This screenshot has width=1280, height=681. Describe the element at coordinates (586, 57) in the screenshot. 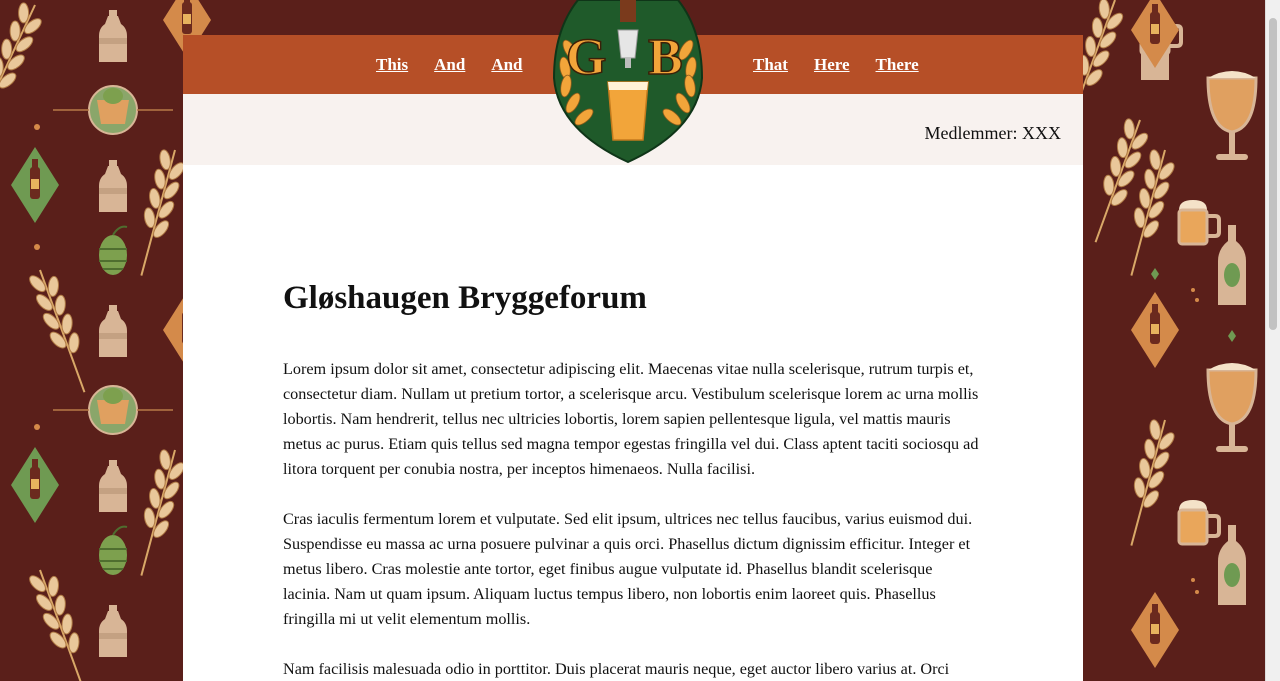

I see `logo-letter-g: G` at that location.